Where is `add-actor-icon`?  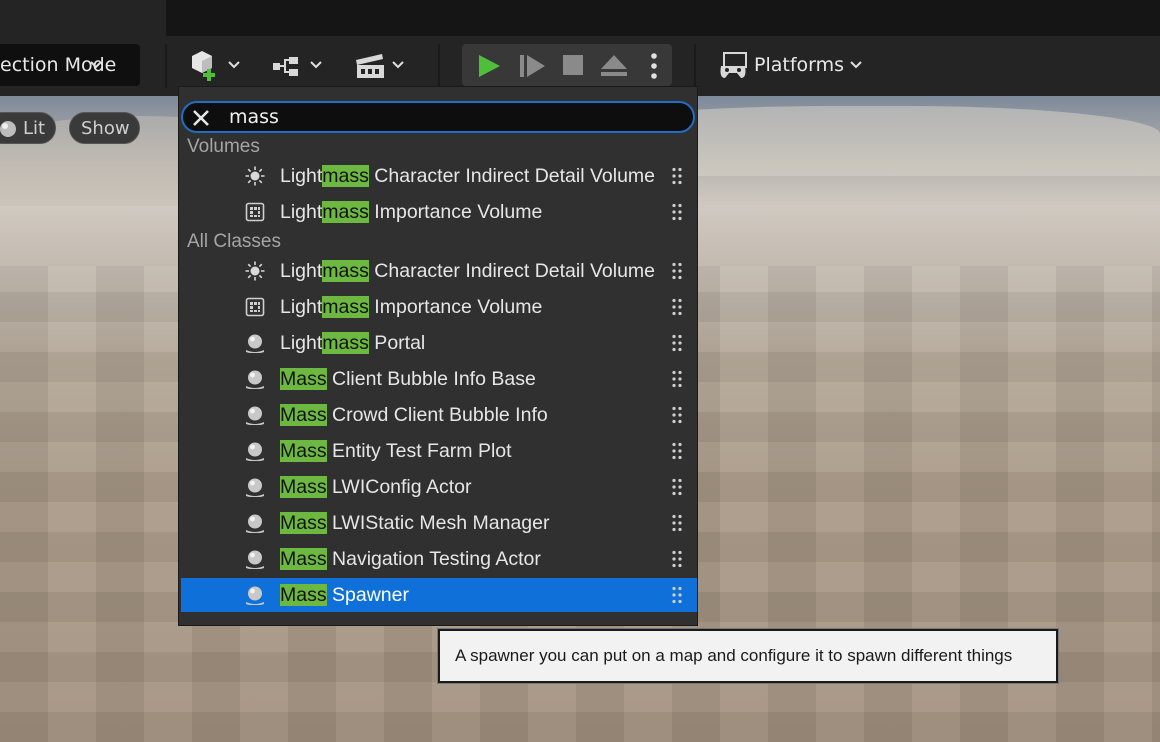 add-actor-icon is located at coordinates (205, 66).